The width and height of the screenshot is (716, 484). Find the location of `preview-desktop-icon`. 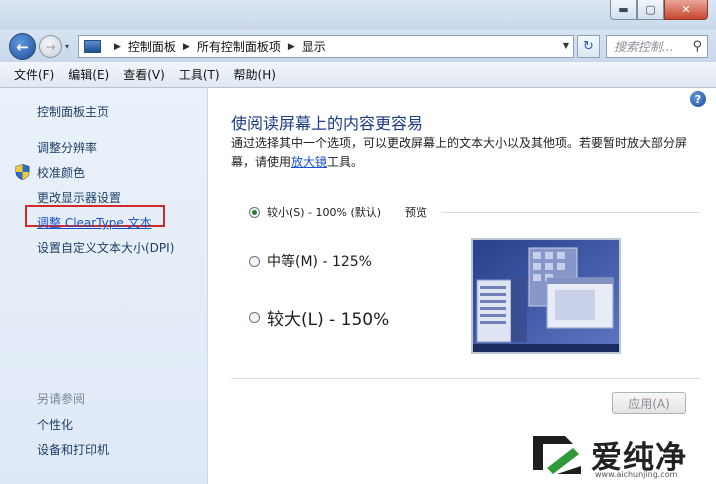

preview-desktop-icon is located at coordinates (546, 296).